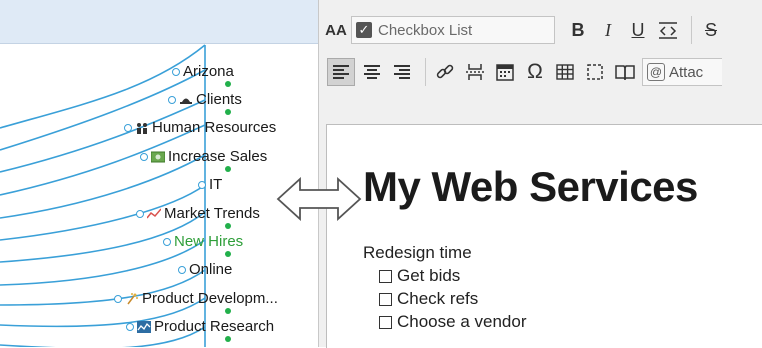 The image size is (762, 348). I want to click on paperclip-icon: @, so click(656, 72).